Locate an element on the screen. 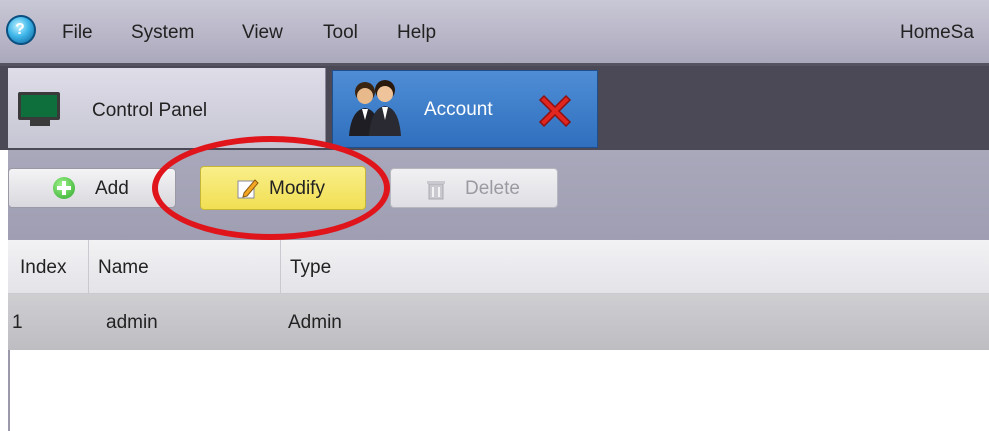 The width and height of the screenshot is (989, 431). tab-account-label: Account is located at coordinates (458, 110).